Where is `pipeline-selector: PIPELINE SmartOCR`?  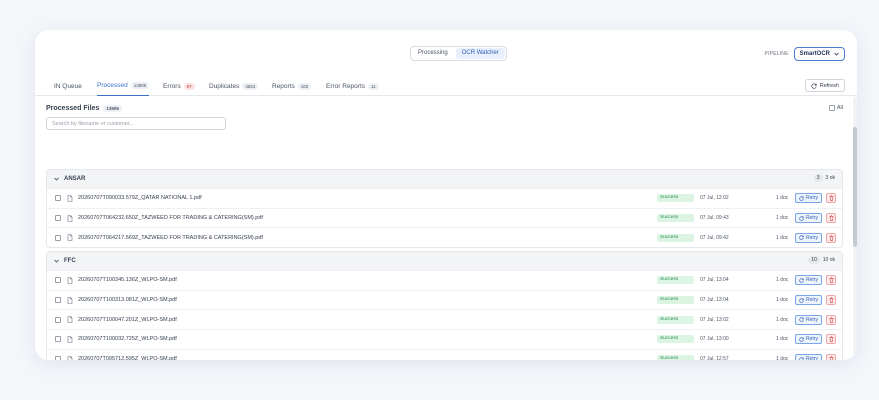
pipeline-selector: PIPELINE SmartOCR is located at coordinates (805, 54).